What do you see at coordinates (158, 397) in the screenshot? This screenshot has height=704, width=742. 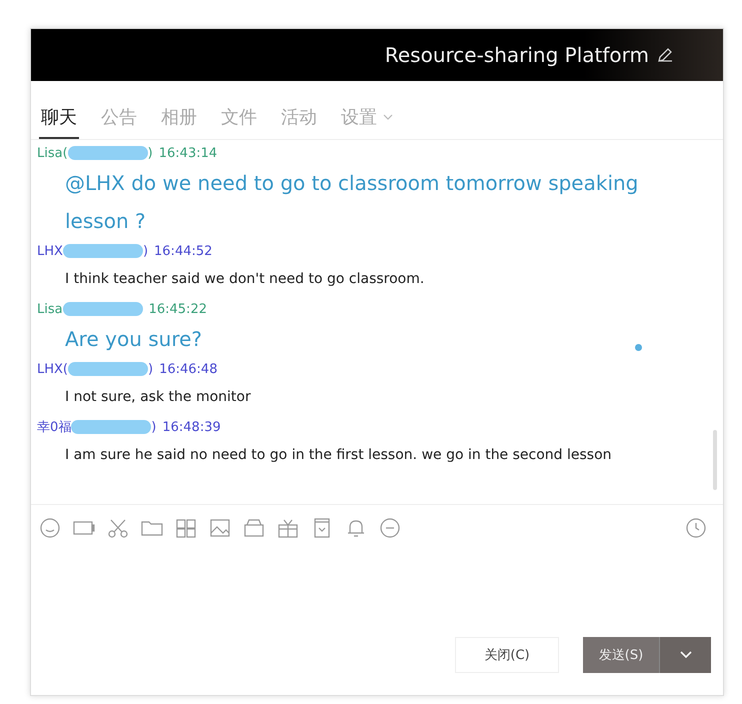 I see `message-text: I not sure, ask the monitor` at bounding box center [158, 397].